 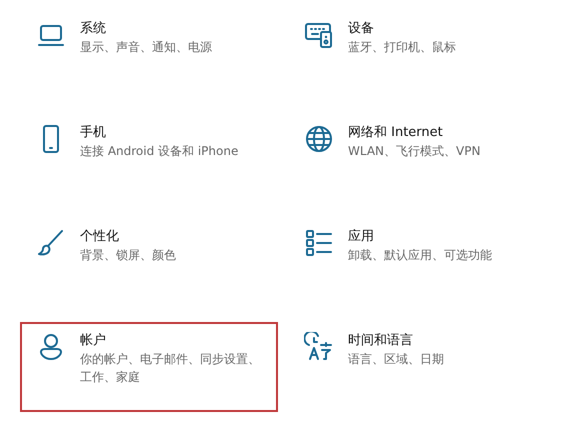 I want to click on category-description: 背景、锁屏、颜色, so click(x=128, y=255).